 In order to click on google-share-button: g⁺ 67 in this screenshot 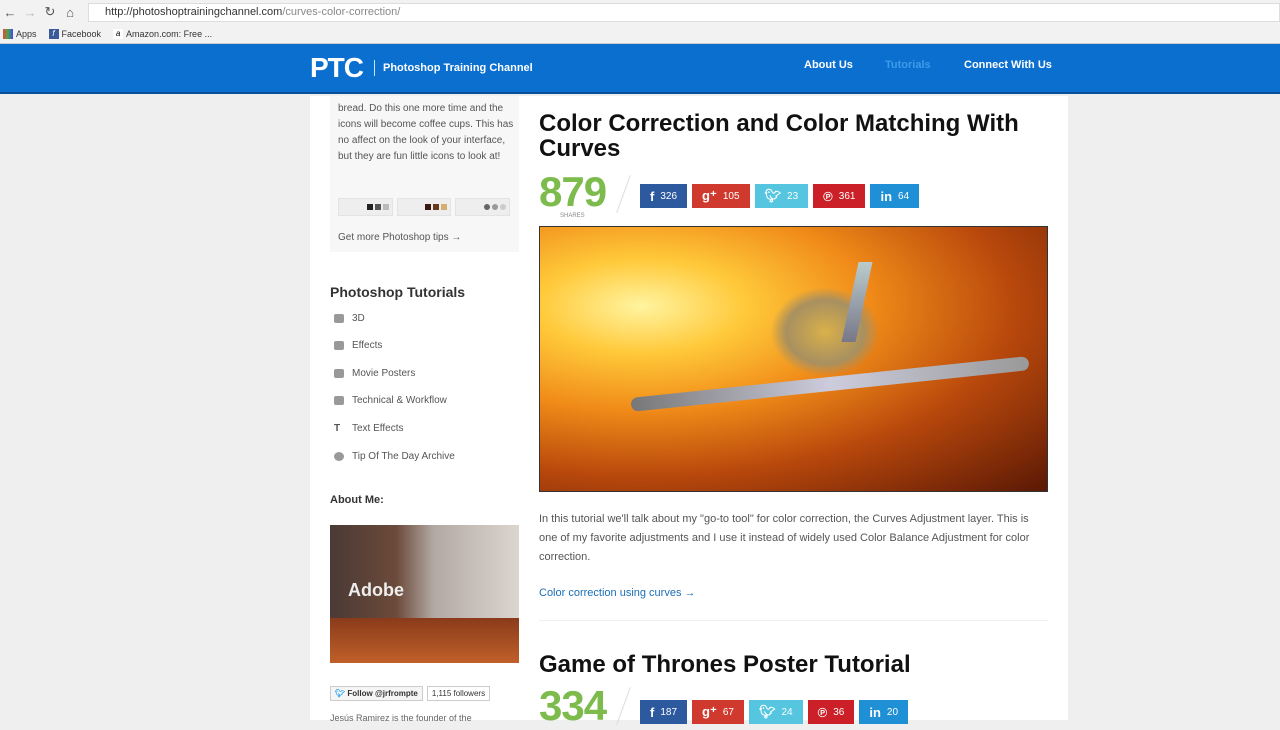, I will do `click(718, 712)`.